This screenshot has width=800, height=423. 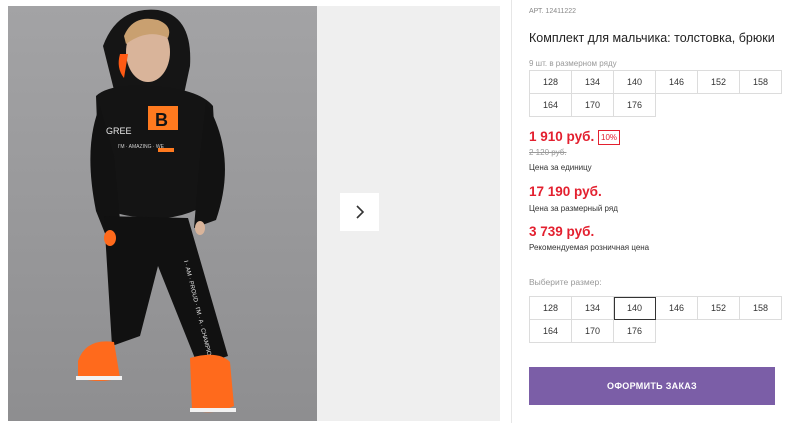 What do you see at coordinates (550, 331) in the screenshot?
I see `size-option: 164` at bounding box center [550, 331].